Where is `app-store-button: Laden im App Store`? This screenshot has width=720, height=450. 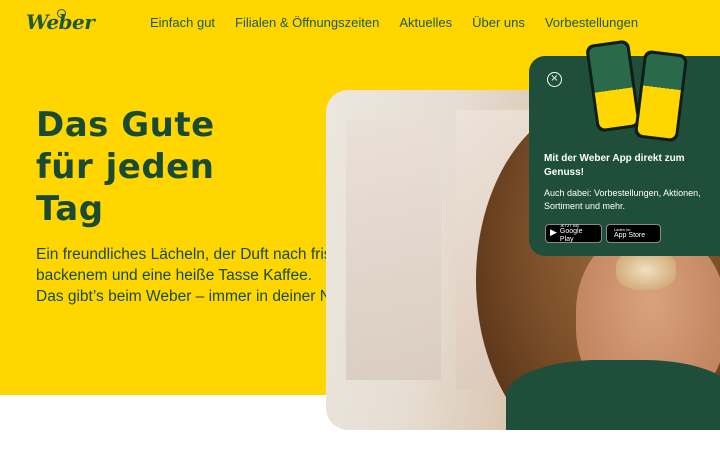 app-store-button: Laden im App Store is located at coordinates (633, 233).